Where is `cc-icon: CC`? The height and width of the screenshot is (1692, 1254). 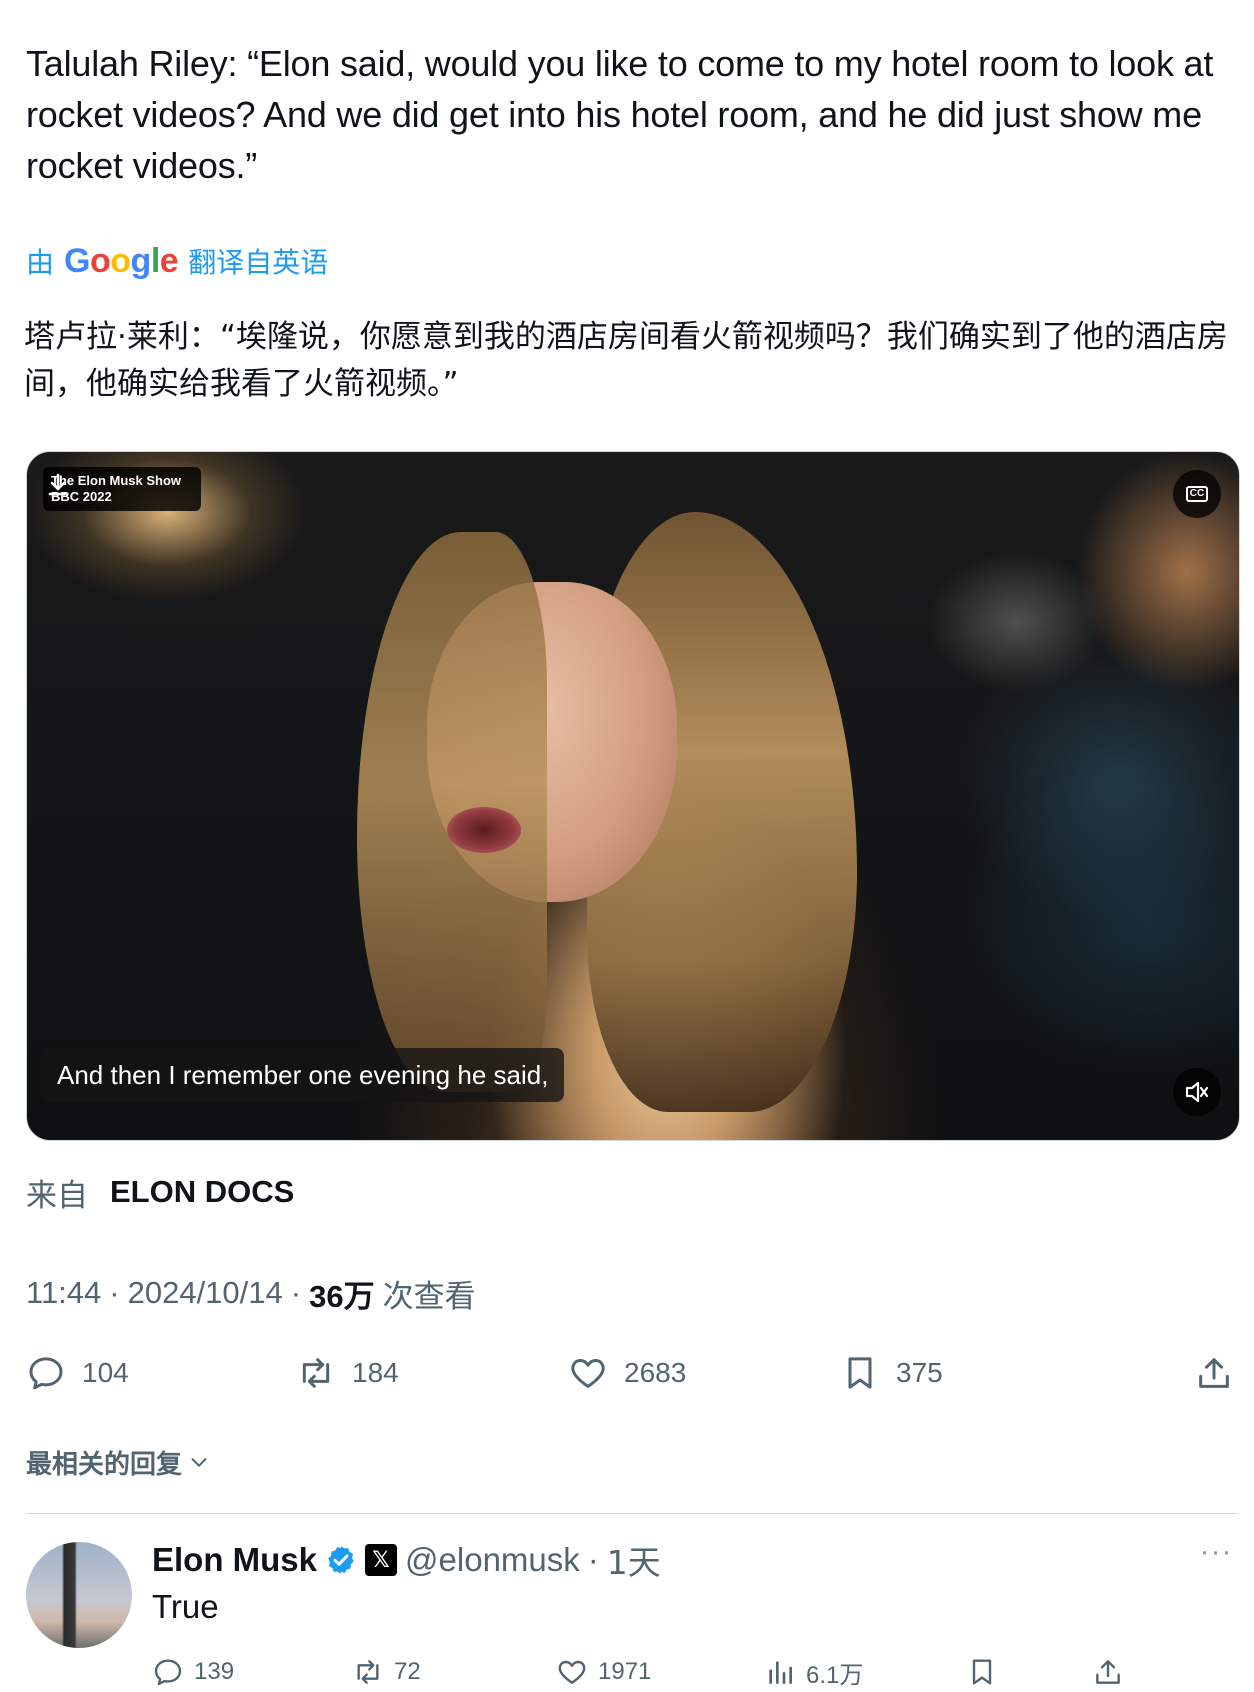 cc-icon: CC is located at coordinates (1197, 494).